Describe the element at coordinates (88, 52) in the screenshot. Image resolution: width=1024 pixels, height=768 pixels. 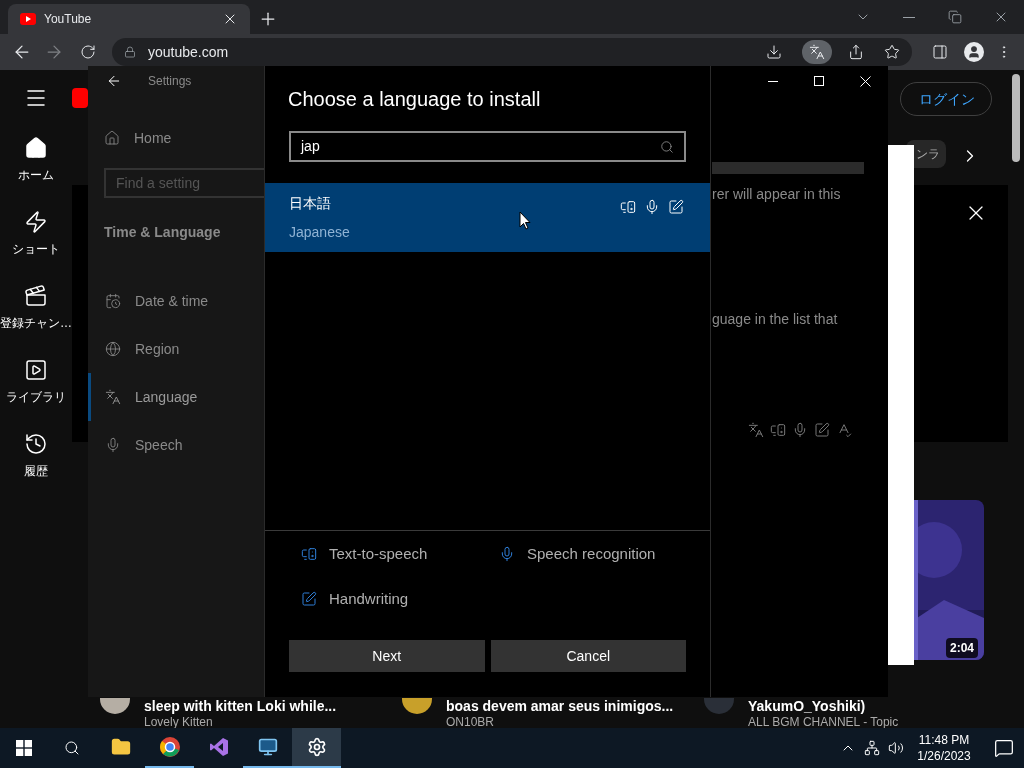
I see `reload-icon` at that location.